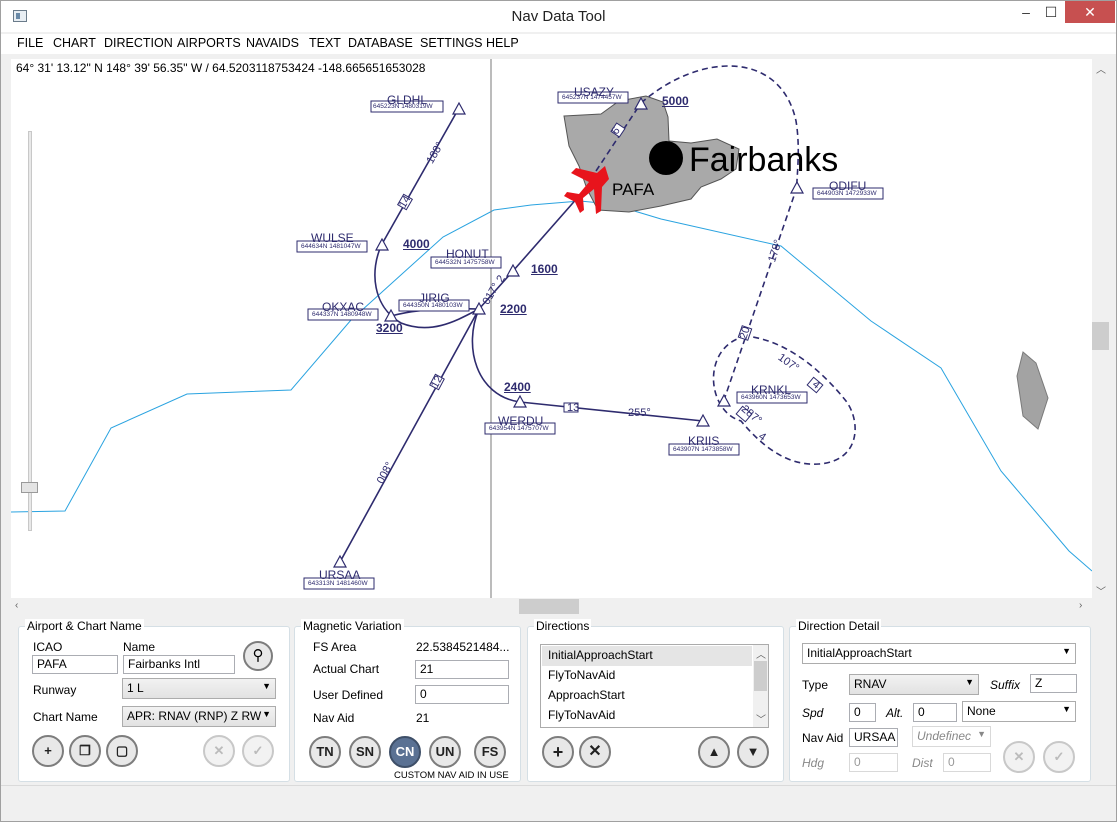 The width and height of the screenshot is (1117, 822). Describe the element at coordinates (862, 712) in the screenshot. I see `speed-input: 0` at that location.